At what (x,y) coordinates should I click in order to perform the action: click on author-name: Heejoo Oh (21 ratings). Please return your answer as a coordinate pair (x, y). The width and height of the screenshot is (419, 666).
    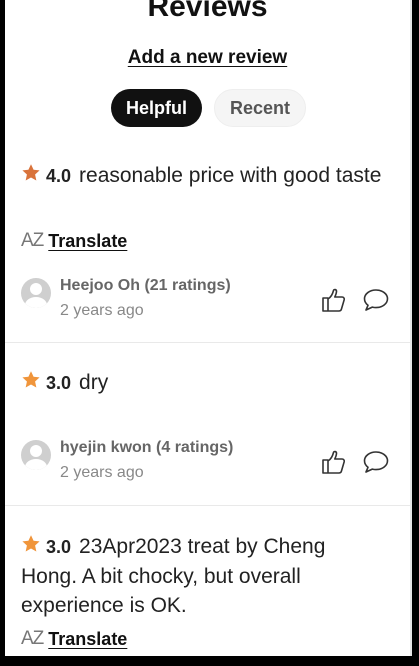
    Looking at the image, I should click on (145, 285).